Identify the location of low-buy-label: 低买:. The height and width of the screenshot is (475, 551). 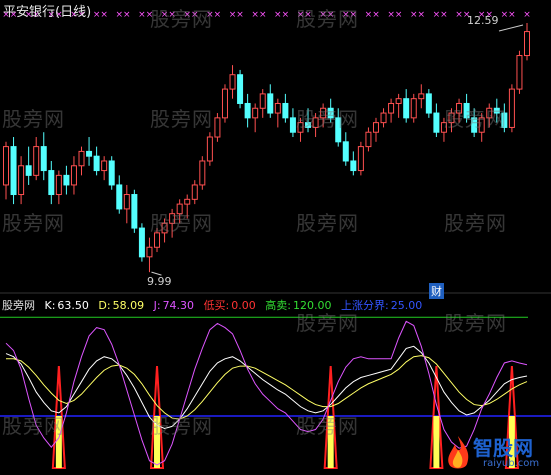
(216, 305).